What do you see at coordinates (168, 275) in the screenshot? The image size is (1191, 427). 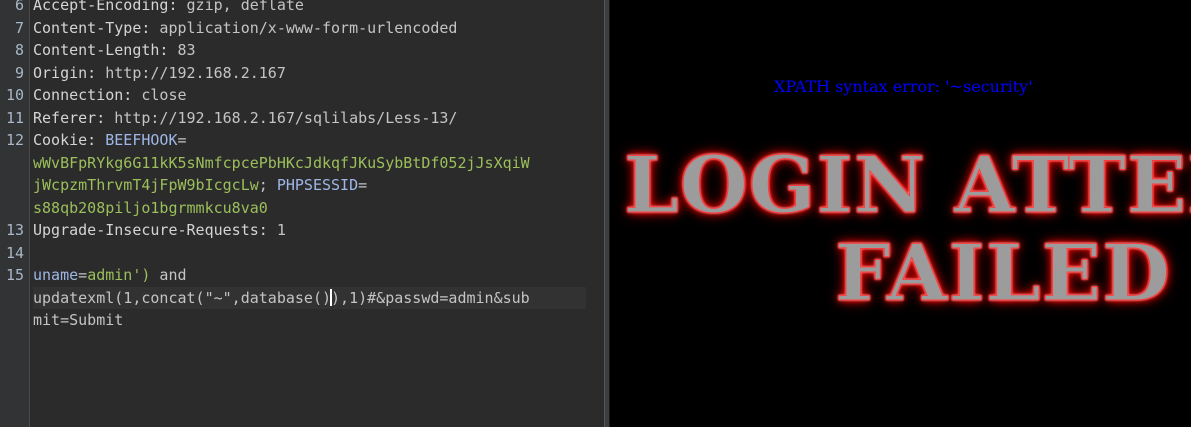 I see `body-text: and` at bounding box center [168, 275].